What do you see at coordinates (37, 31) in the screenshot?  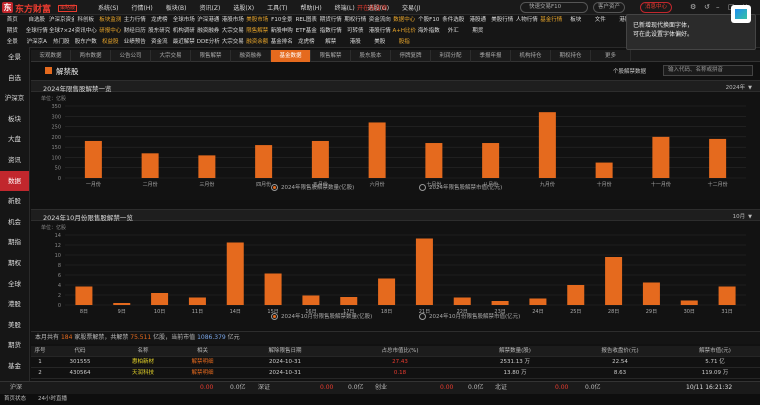 I see `quick-link: 全球行情` at bounding box center [37, 31].